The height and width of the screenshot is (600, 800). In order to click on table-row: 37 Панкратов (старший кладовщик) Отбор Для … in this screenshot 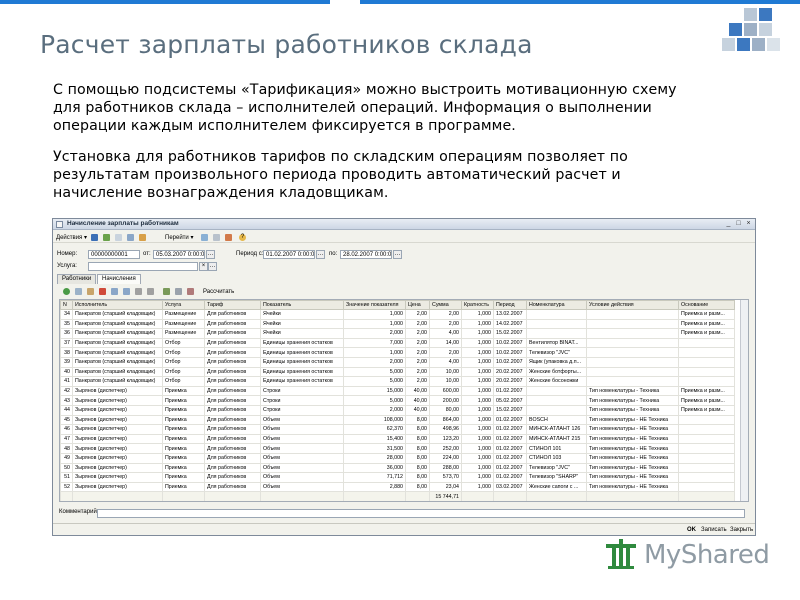, I will do `click(397, 343)`.